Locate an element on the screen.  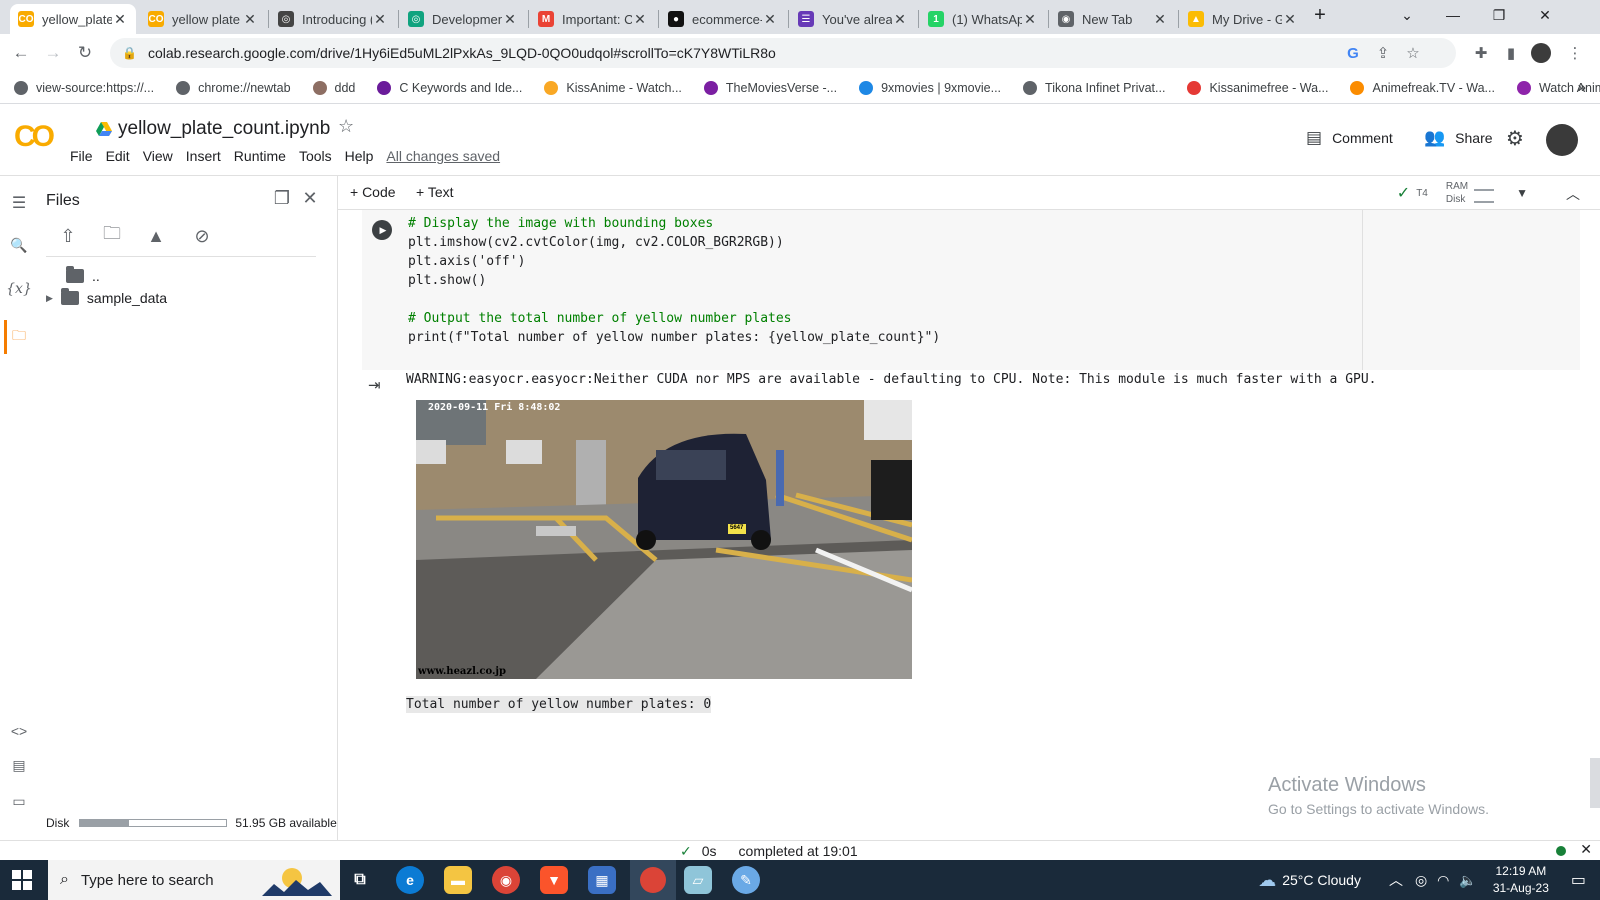
browser-tab-9: ◉ New Tab ✕ is located at coordinates (1113, 19).